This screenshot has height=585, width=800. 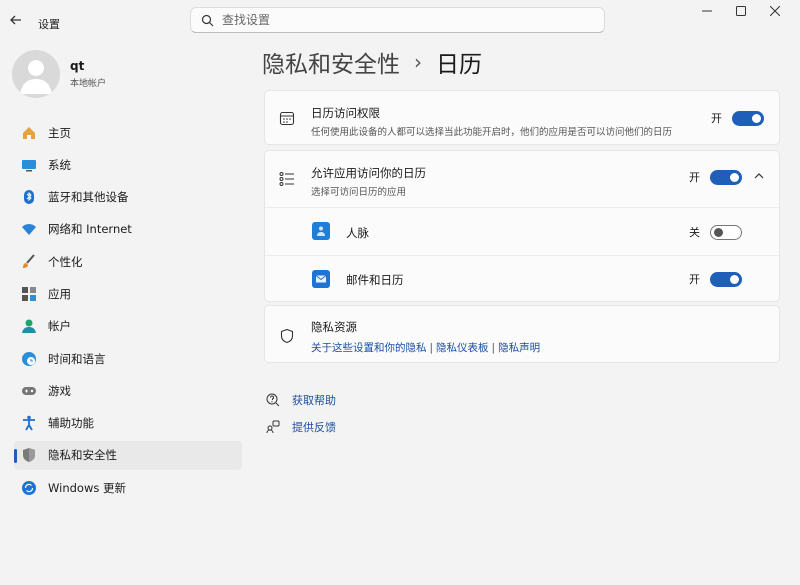 I want to click on calendar-access-description: 任何使用此设备的人都可以选择当此功能开启时，他们的应用是否可以访问他们的日历, so click(x=492, y=132).